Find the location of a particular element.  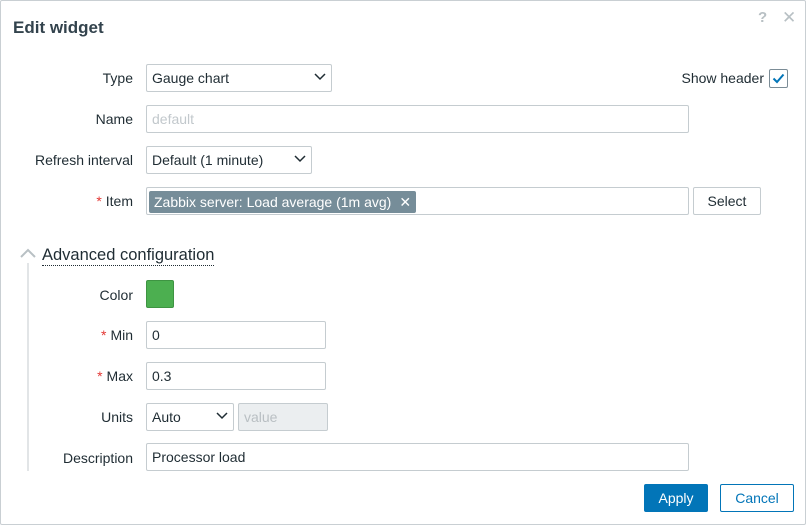

chevron-up-icon is located at coordinates (28, 253).